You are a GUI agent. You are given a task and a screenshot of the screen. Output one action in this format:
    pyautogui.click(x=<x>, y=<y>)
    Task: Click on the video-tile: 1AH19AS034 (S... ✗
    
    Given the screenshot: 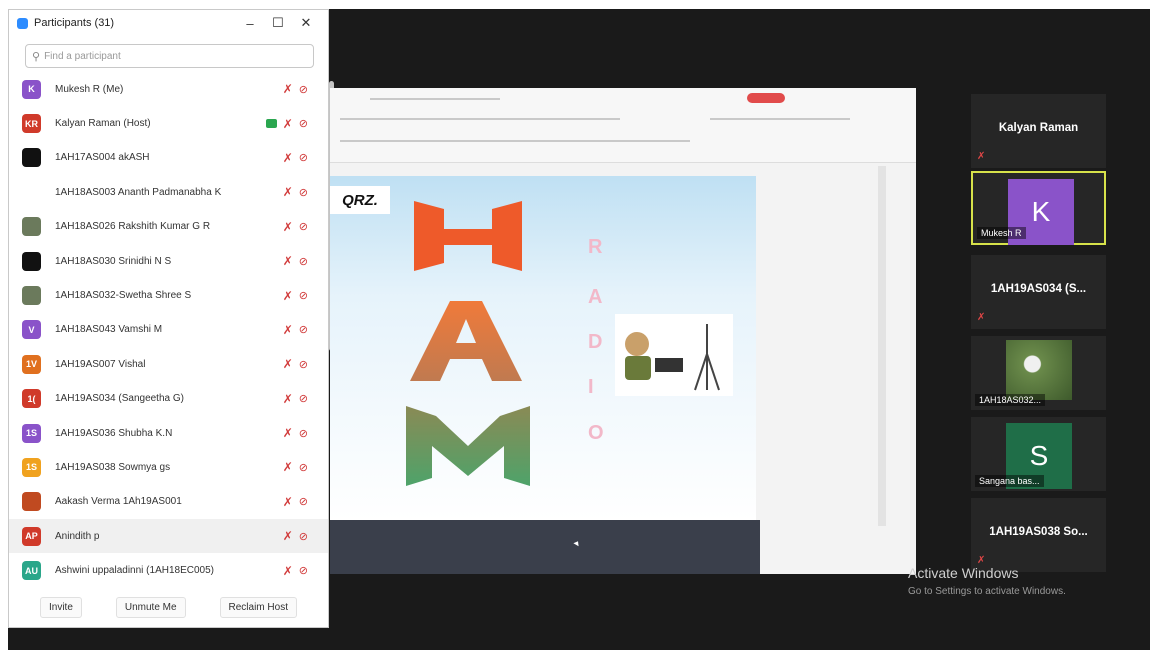 What is the action you would take?
    pyautogui.click(x=1038, y=292)
    